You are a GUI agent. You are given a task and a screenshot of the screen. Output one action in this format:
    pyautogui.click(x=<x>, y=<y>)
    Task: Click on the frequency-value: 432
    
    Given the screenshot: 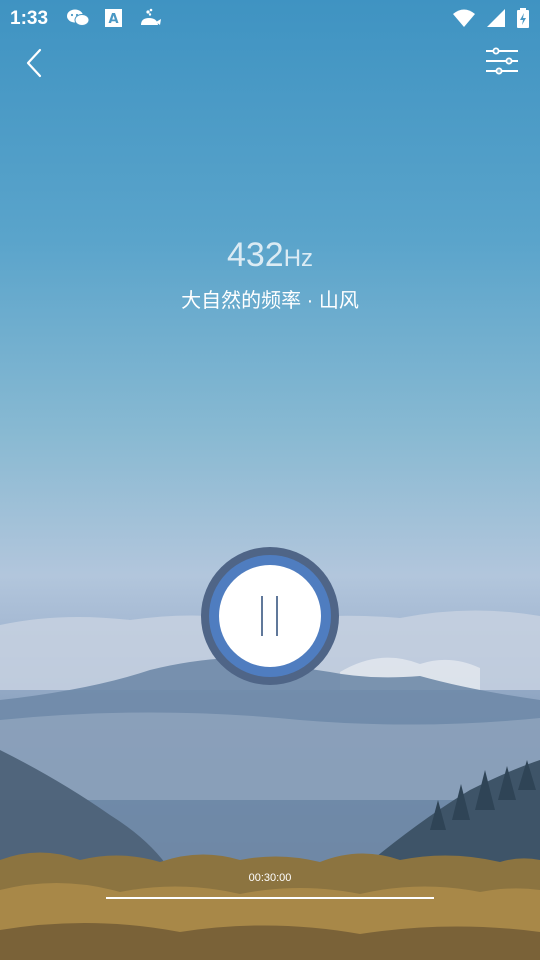 What is the action you would take?
    pyautogui.click(x=255, y=255)
    